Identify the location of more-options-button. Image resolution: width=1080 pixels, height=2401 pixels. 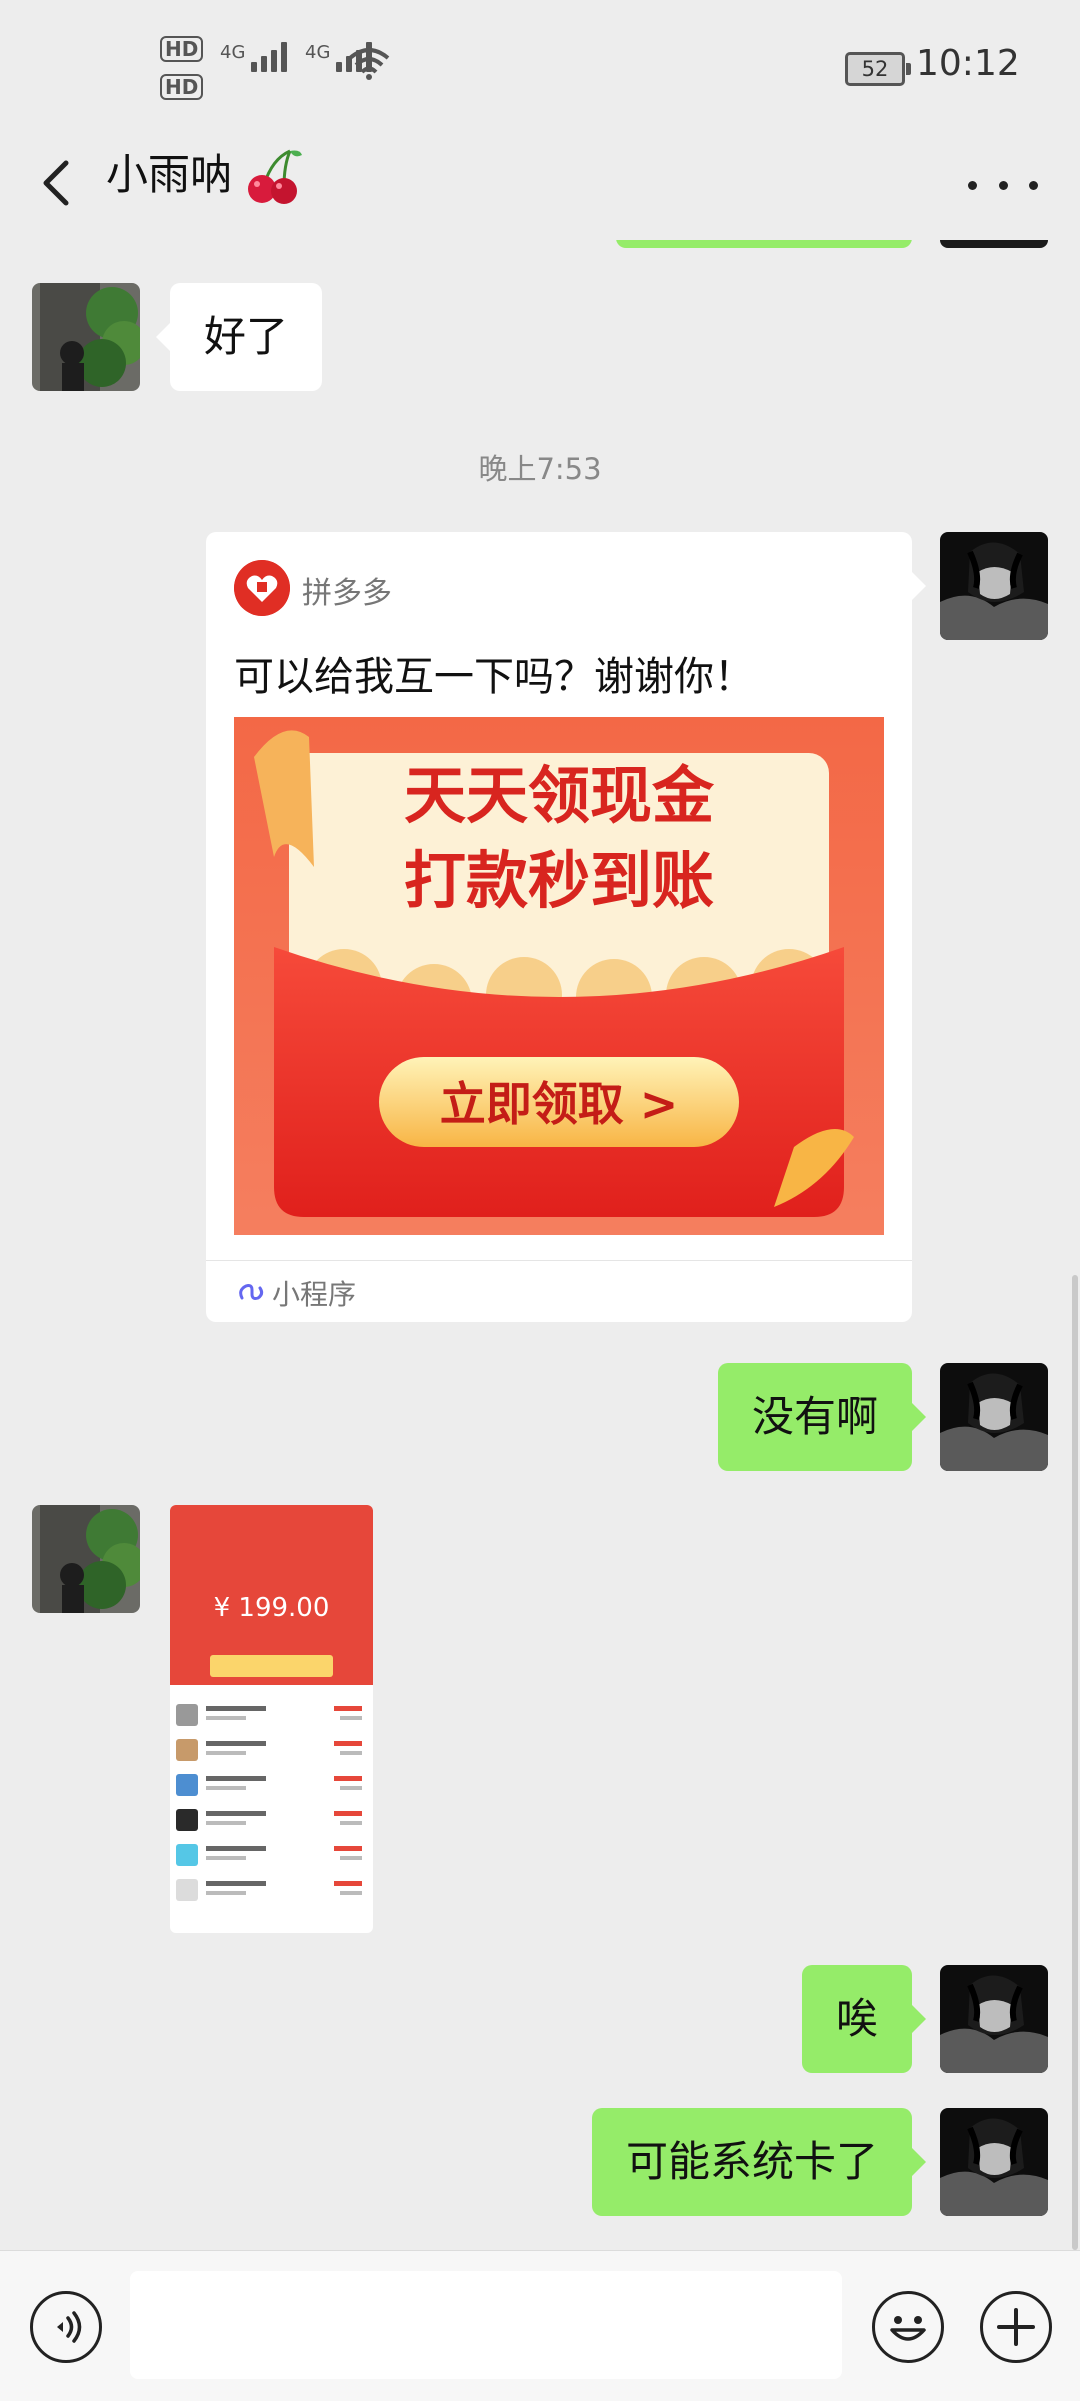
(1003, 185).